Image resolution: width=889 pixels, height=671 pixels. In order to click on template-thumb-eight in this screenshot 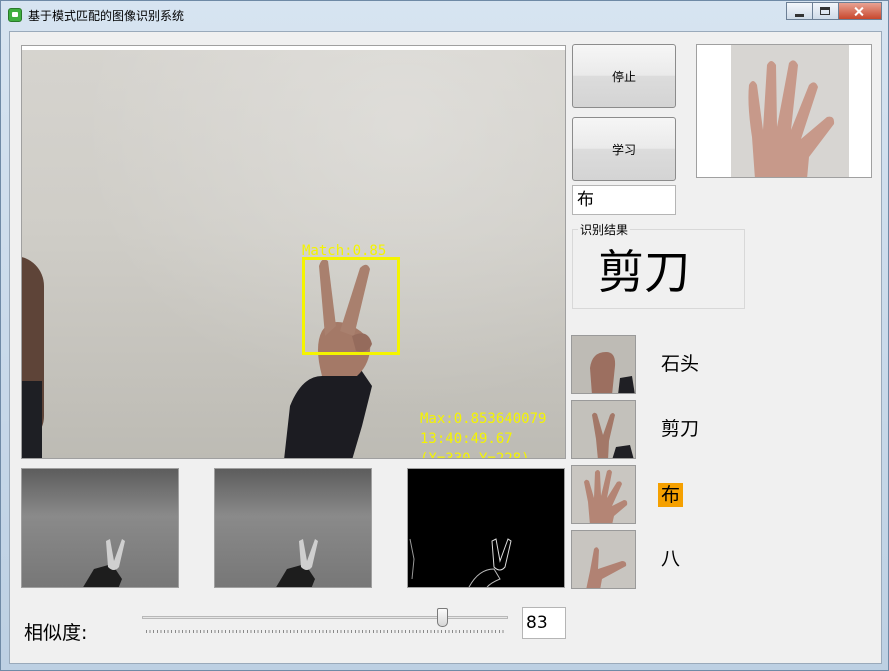, I will do `click(603, 559)`.